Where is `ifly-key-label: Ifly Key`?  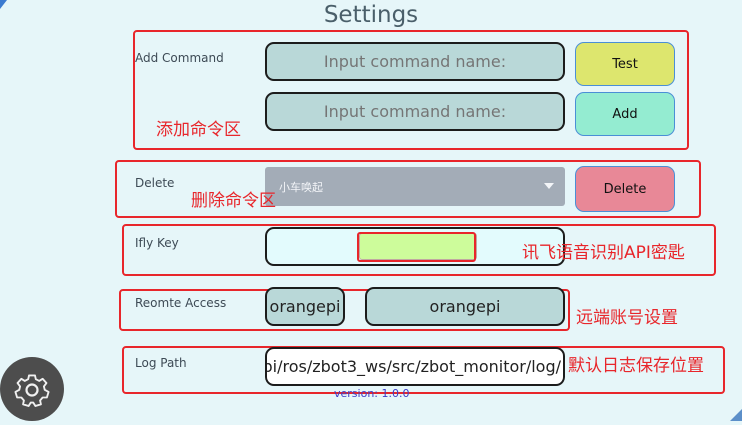 ifly-key-label: Ifly Key is located at coordinates (157, 243).